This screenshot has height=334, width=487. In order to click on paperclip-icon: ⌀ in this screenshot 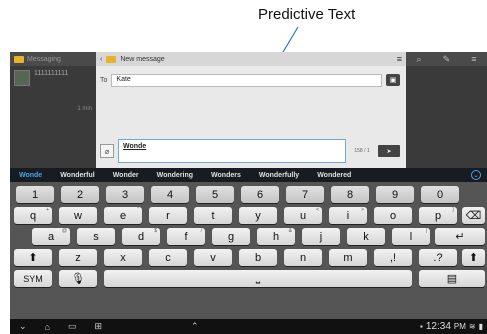, I will do `click(107, 151)`.